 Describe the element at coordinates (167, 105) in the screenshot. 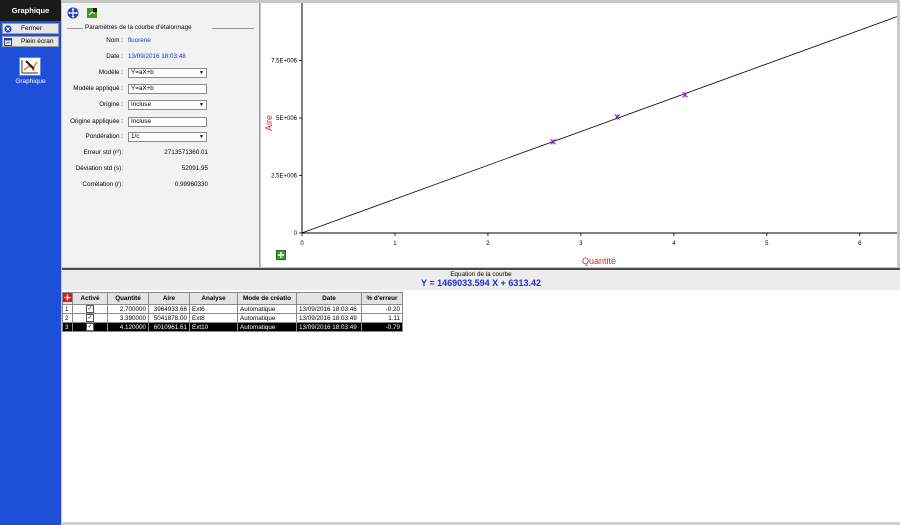

I see `origin-select: Incluse ▼` at that location.